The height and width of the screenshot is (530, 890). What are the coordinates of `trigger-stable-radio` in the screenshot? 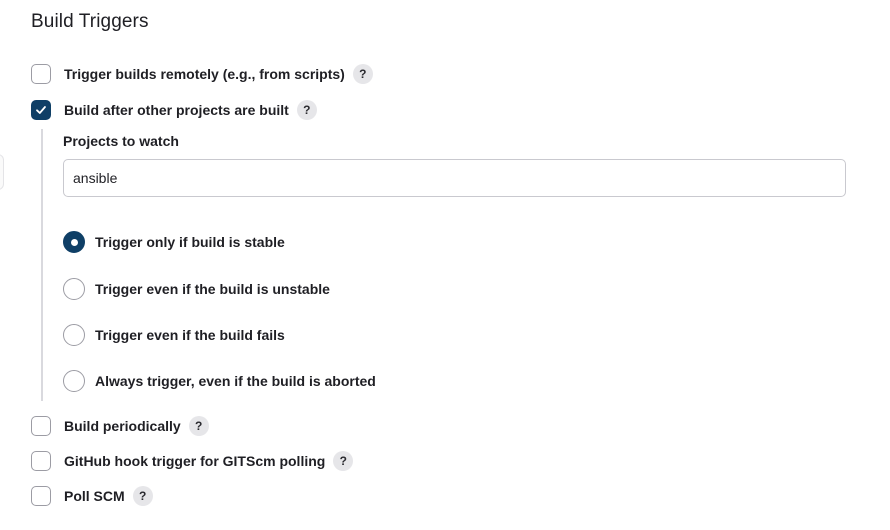 It's located at (74, 242).